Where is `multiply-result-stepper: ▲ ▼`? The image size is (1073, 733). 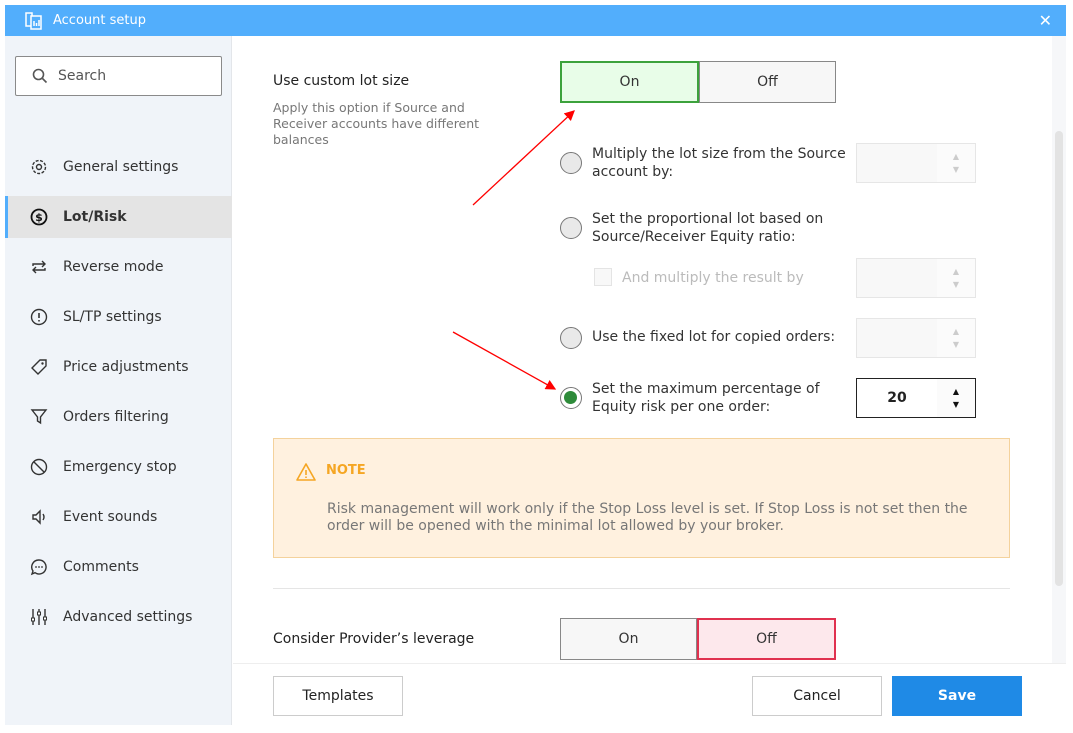
multiply-result-stepper: ▲ ▼ is located at coordinates (916, 278).